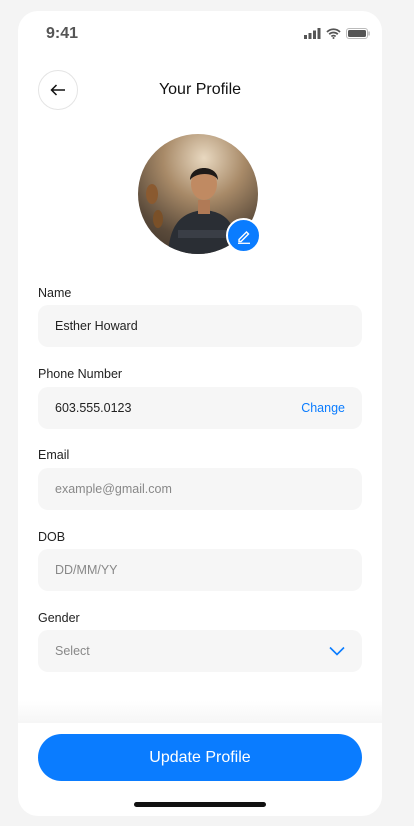  What do you see at coordinates (358, 33) in the screenshot?
I see `battery-icon` at bounding box center [358, 33].